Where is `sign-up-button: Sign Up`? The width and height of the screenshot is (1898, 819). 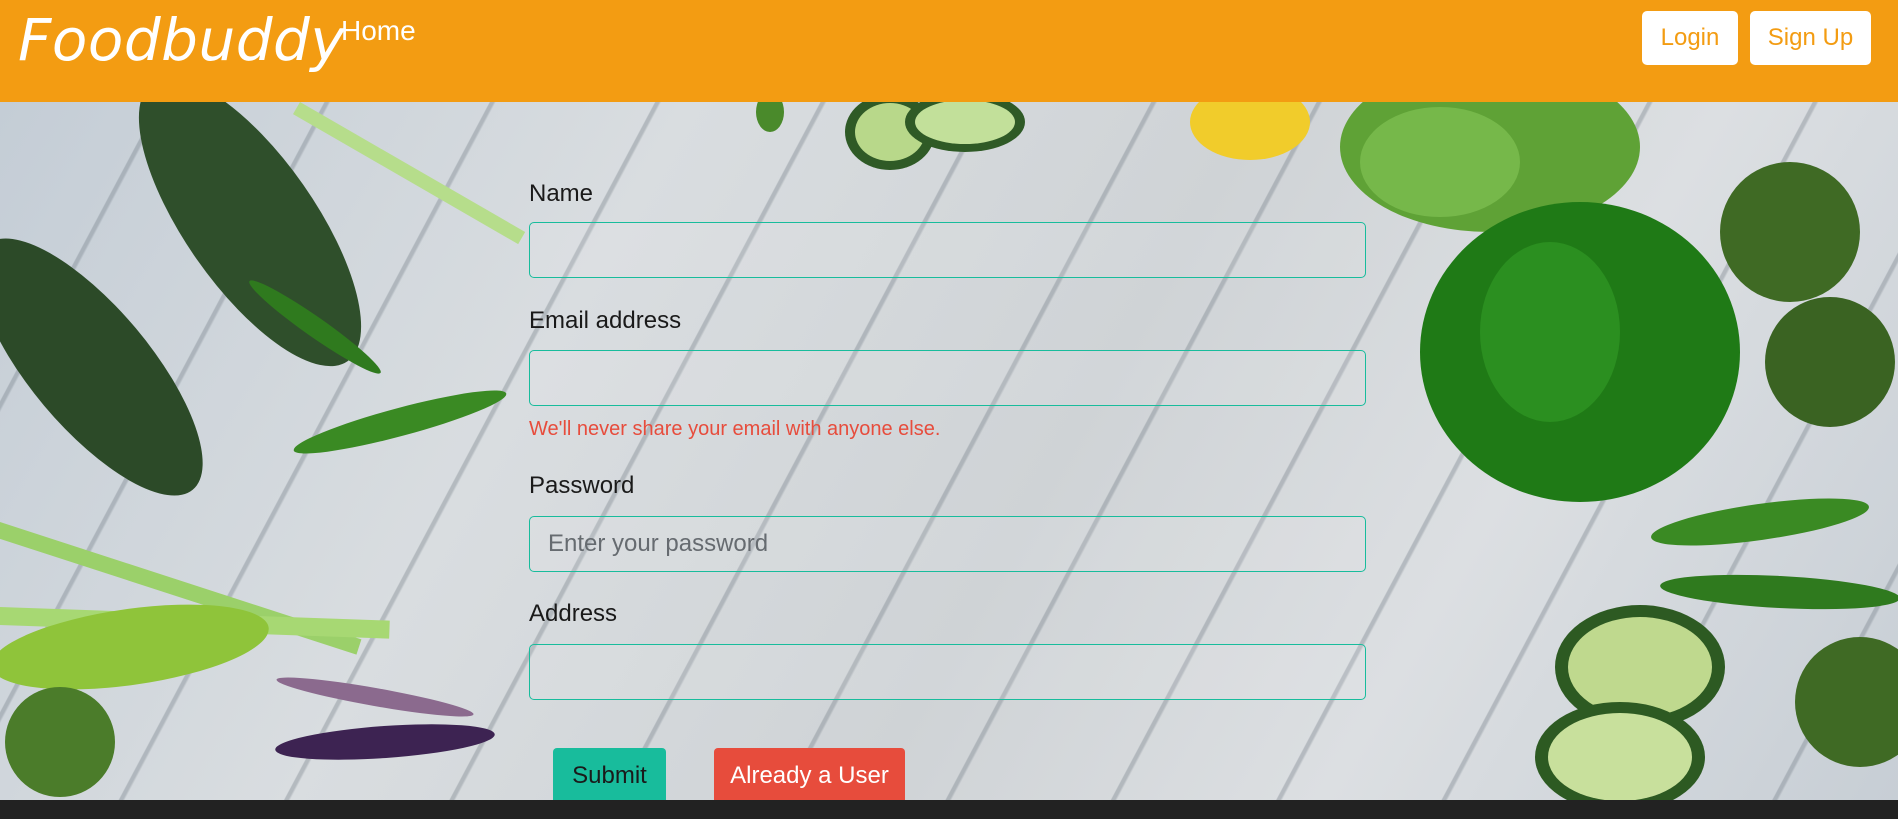
sign-up-button: Sign Up is located at coordinates (1810, 38).